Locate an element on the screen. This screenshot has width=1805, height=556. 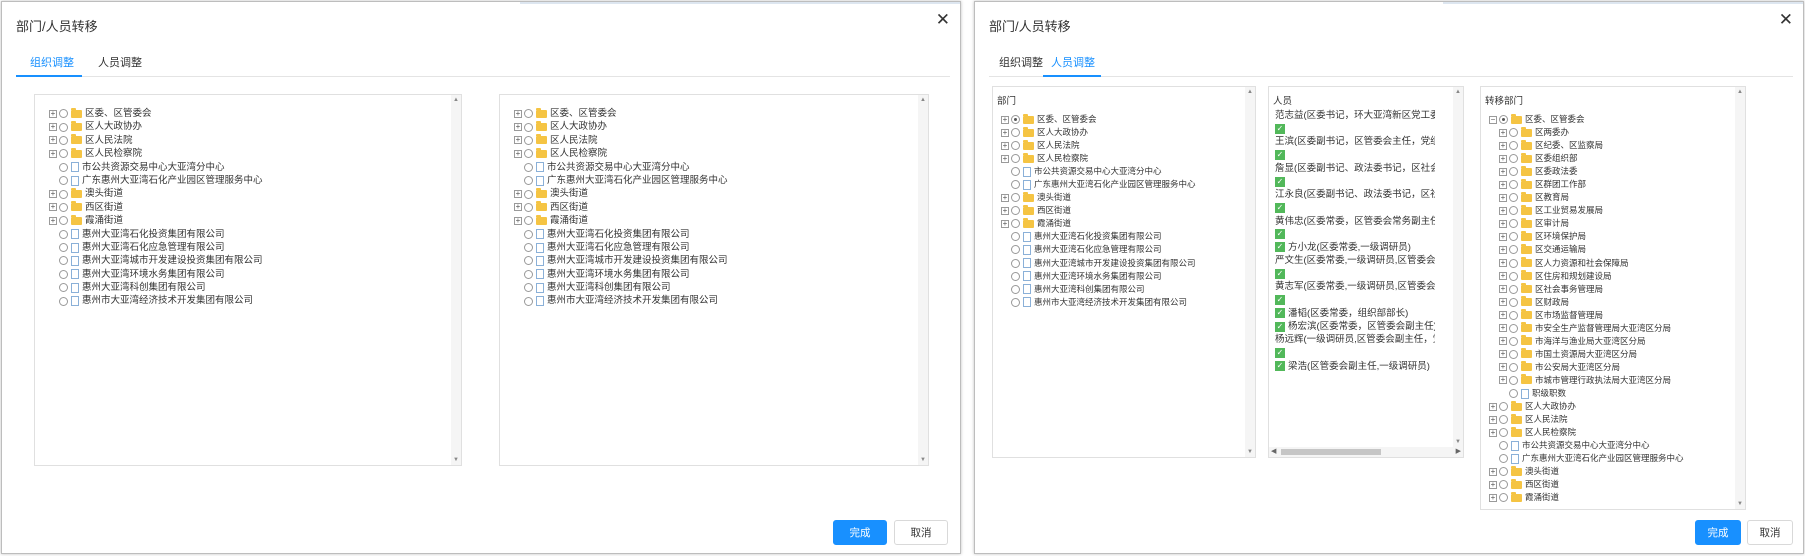
tree-node: 惠州市大亚湾经济技术开发集团有限公司 is located at coordinates (1098, 302).